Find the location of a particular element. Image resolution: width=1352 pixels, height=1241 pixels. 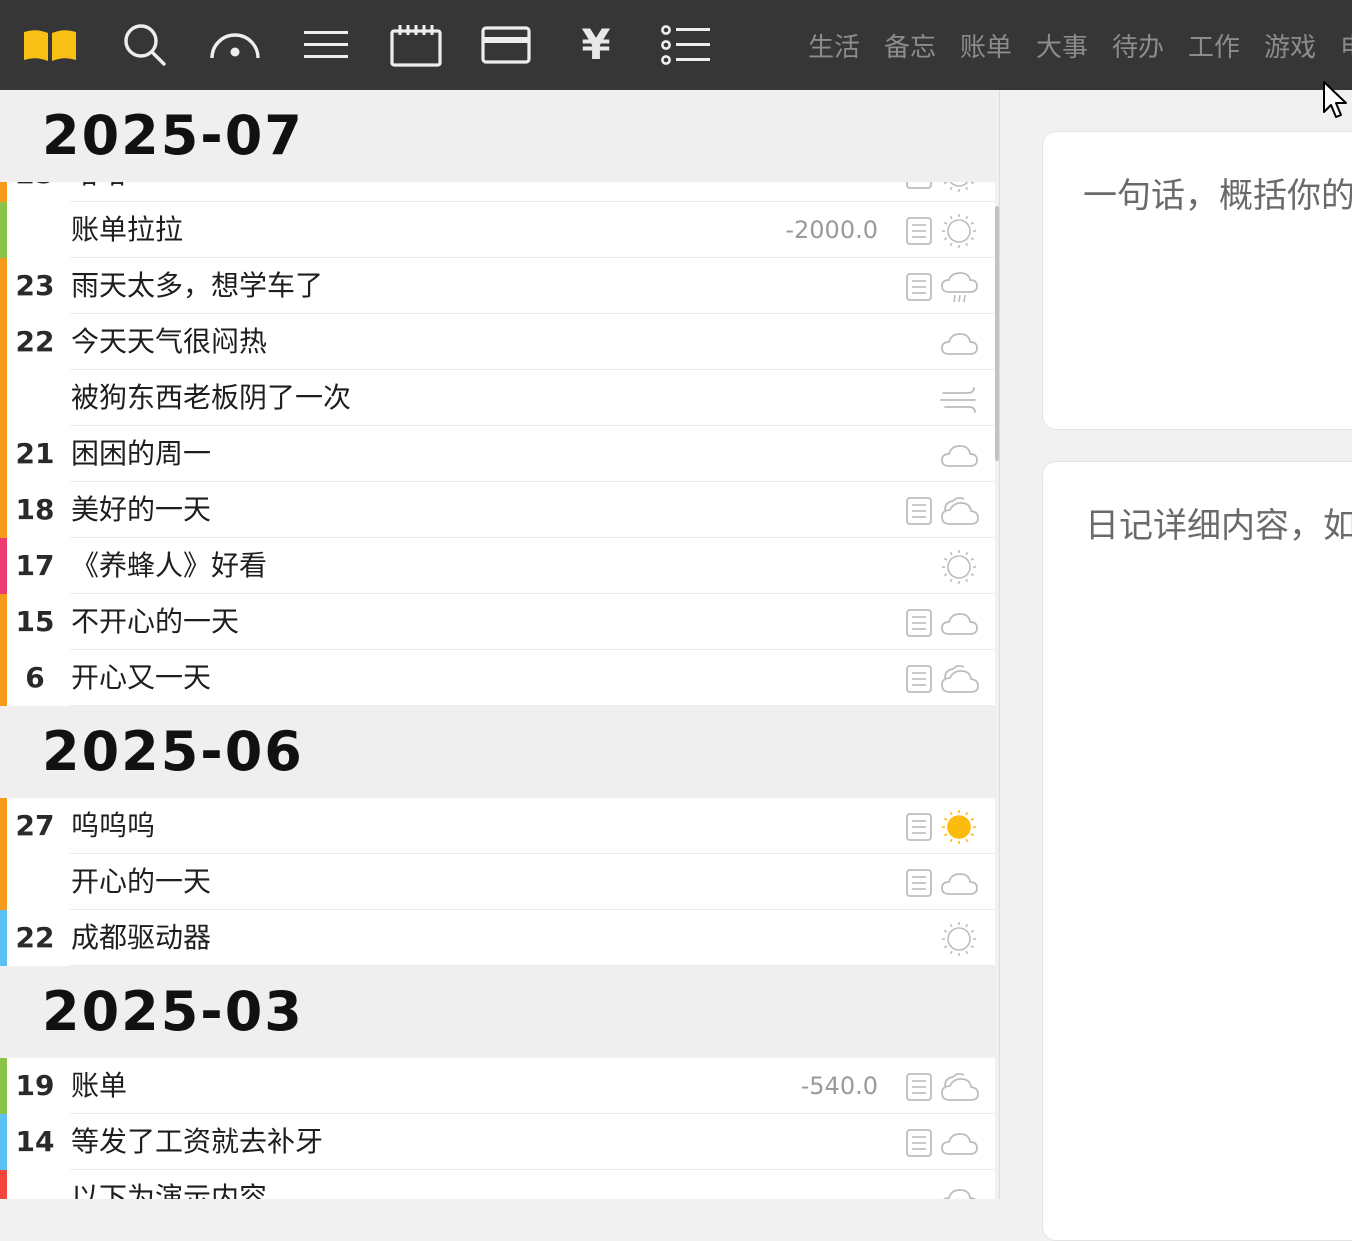

search-icon is located at coordinates (145, 45).